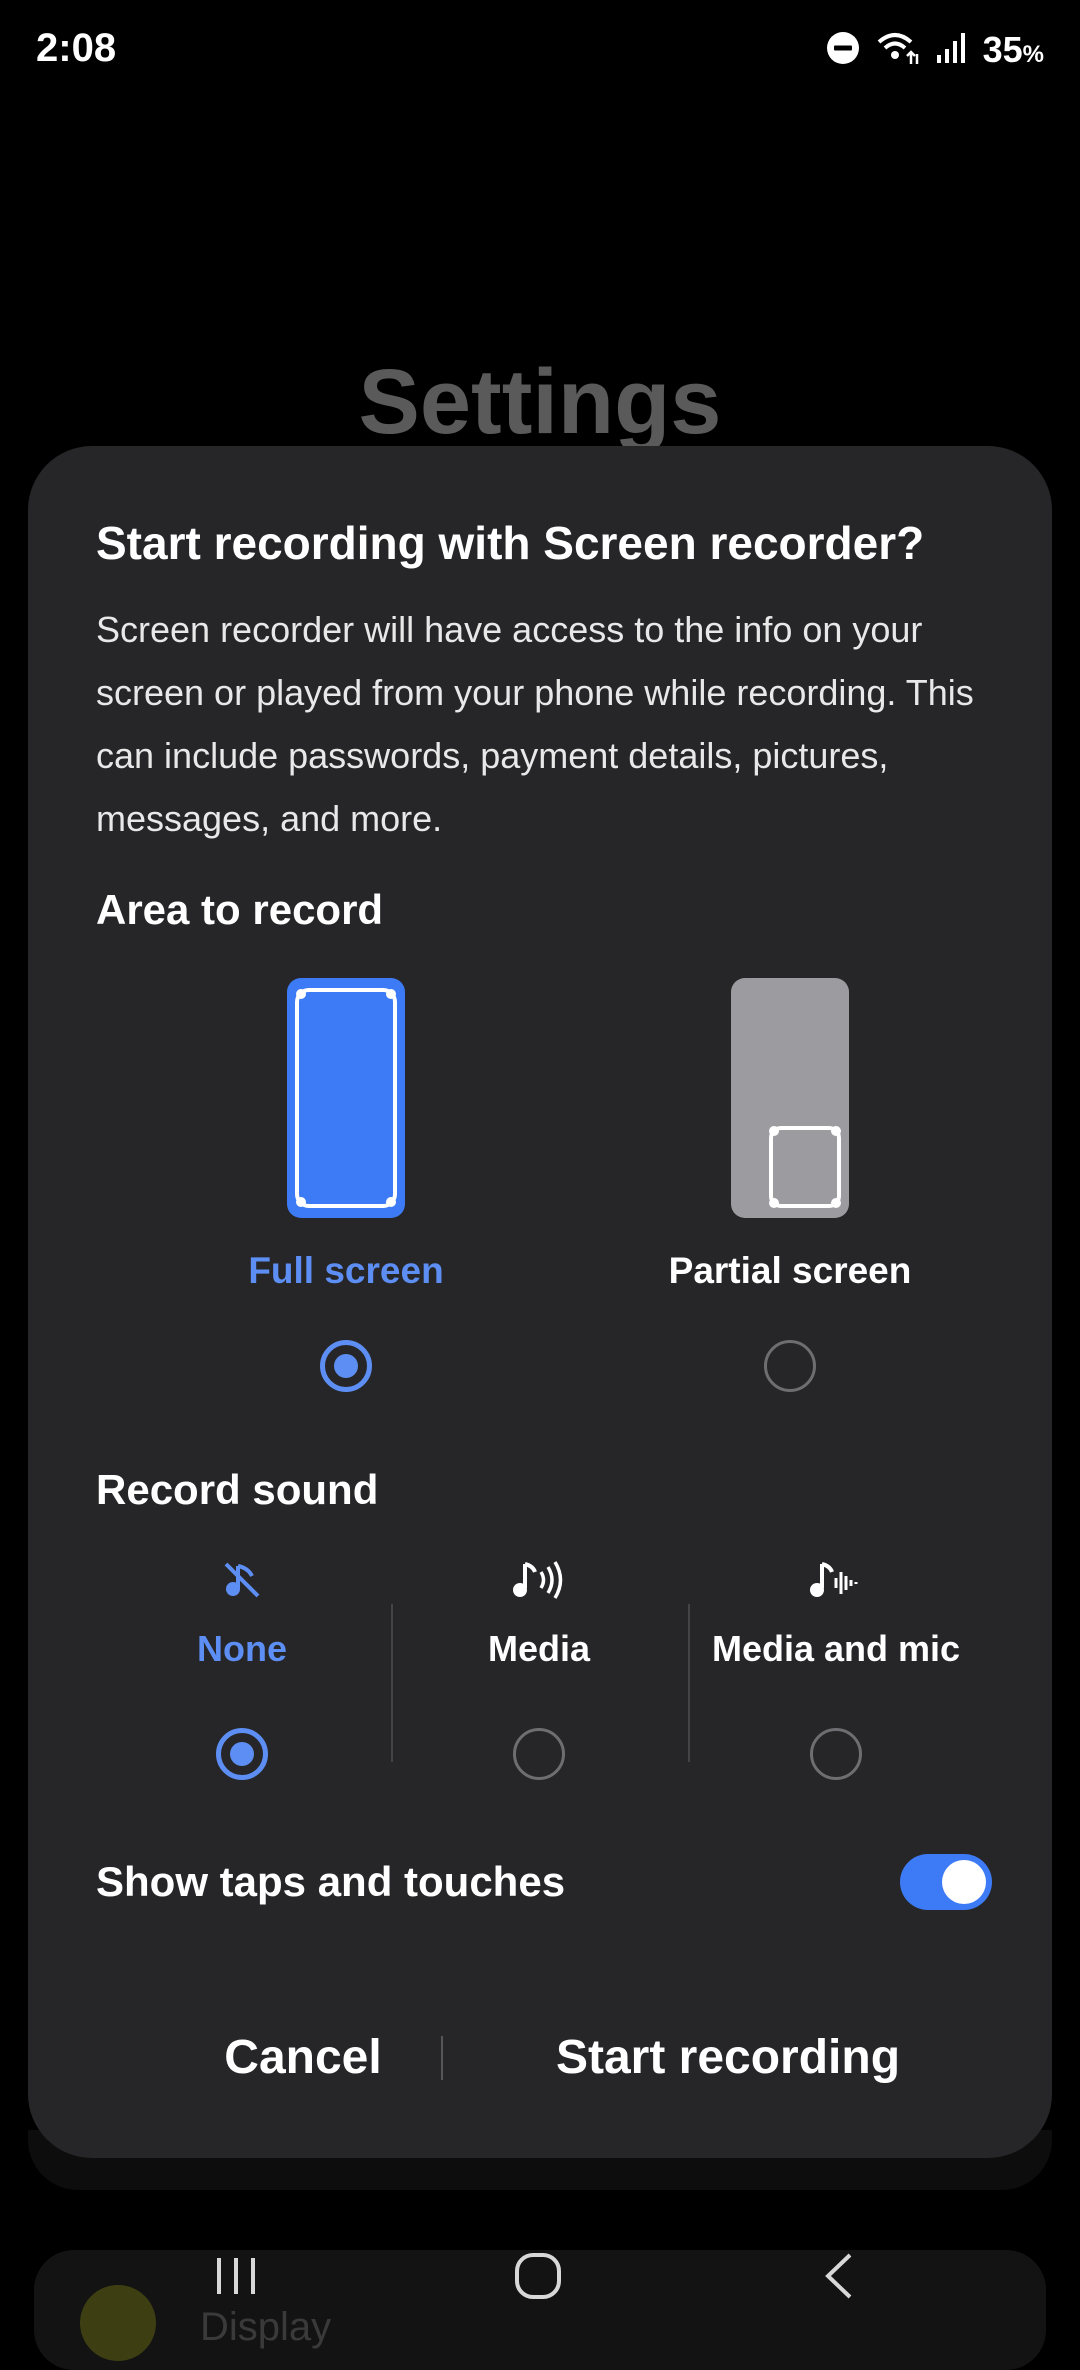 This screenshot has width=1080, height=2370. I want to click on battery-unit: %, so click(1033, 54).